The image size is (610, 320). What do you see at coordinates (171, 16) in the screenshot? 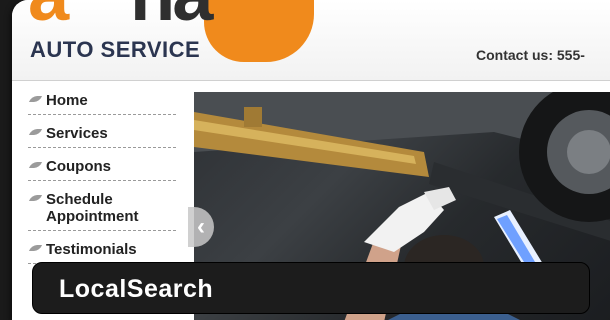
I see `logo-letters-dark: na` at bounding box center [171, 16].